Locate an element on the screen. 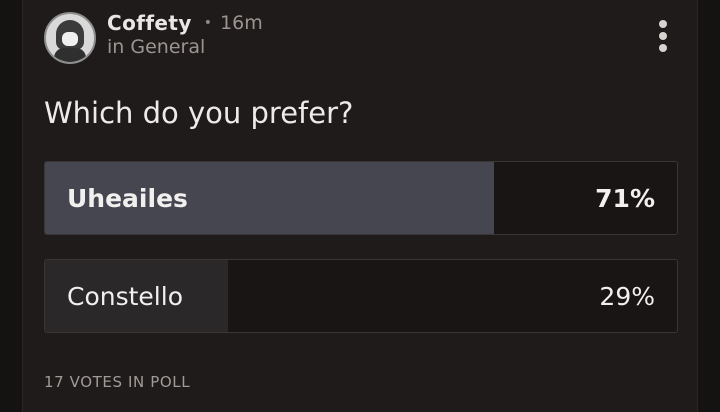 This screenshot has height=412, width=720. poll-option-percent: 29% is located at coordinates (627, 296).